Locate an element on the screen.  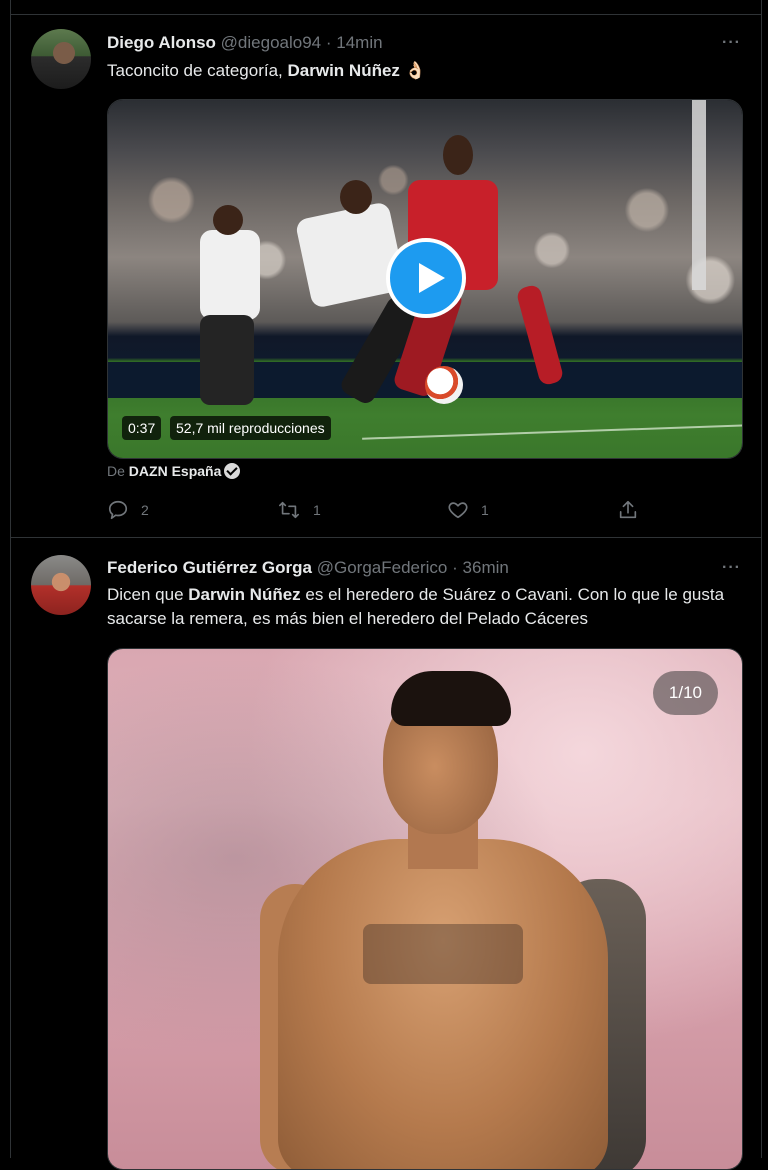
share-button is located at coordinates (628, 510).